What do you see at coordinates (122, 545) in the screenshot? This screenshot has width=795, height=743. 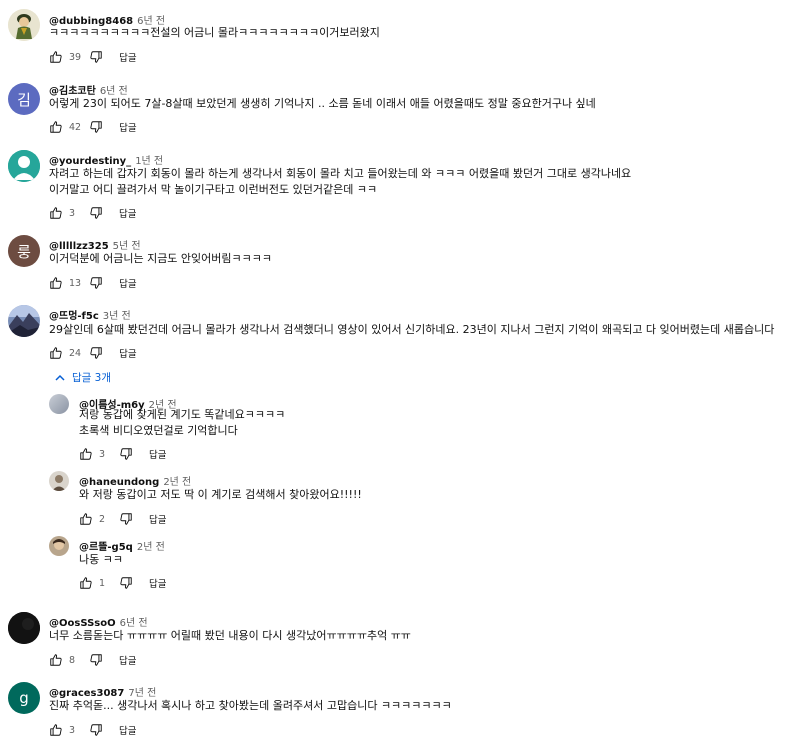 I see `comment-meta: @르뜰-g5q 2년 전` at bounding box center [122, 545].